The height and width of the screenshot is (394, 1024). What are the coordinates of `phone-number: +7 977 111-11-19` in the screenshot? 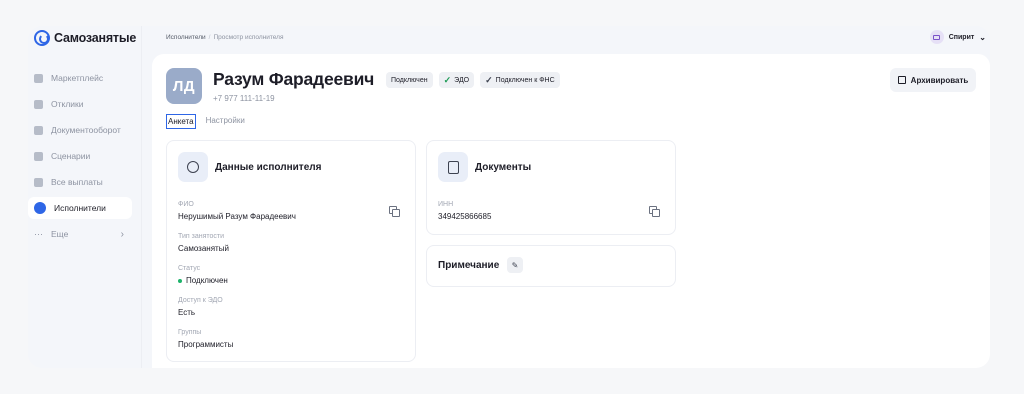 It's located at (244, 98).